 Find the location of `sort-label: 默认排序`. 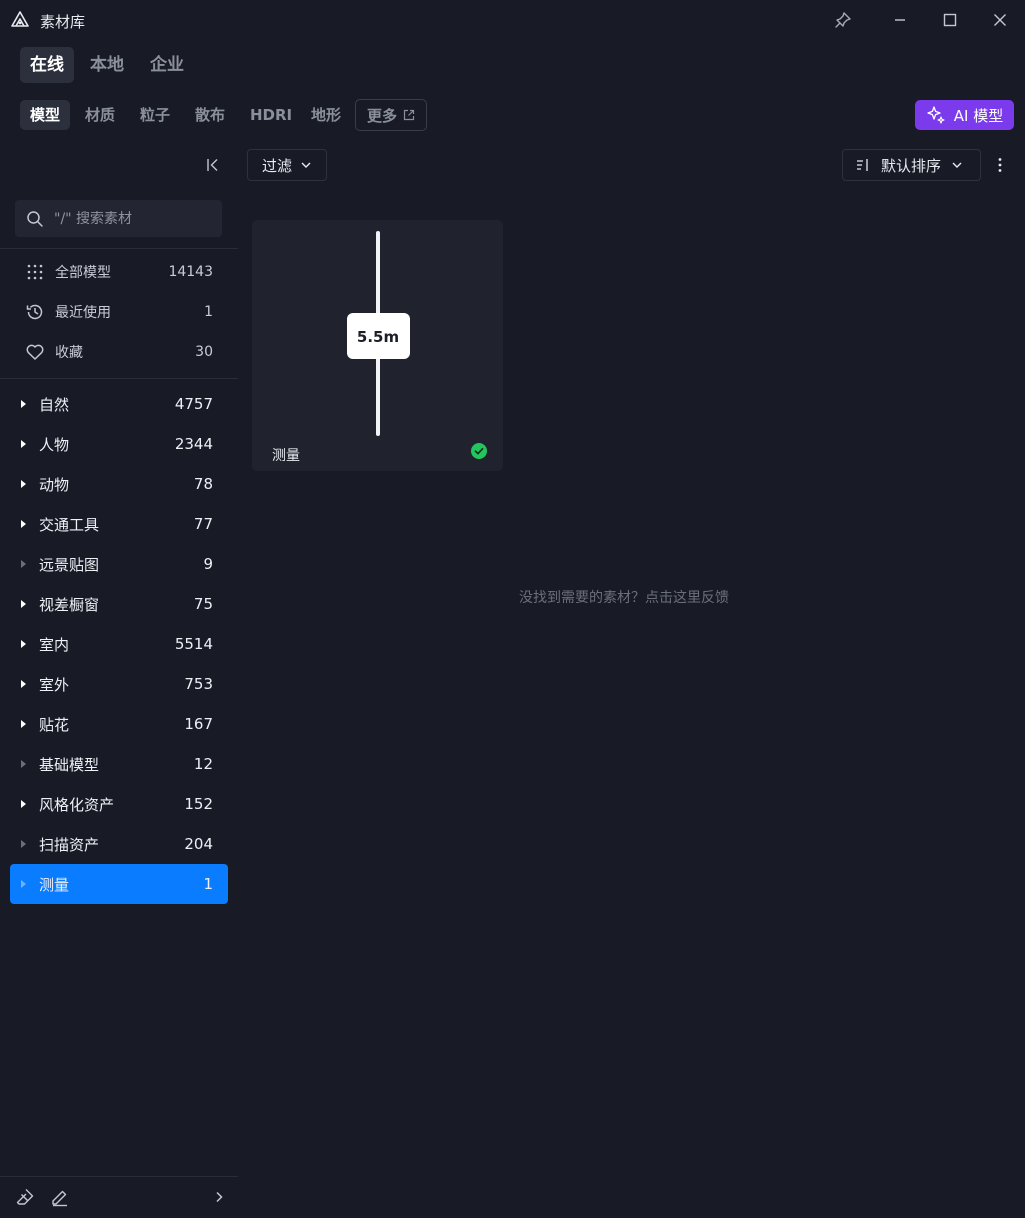

sort-label: 默认排序 is located at coordinates (911, 165).